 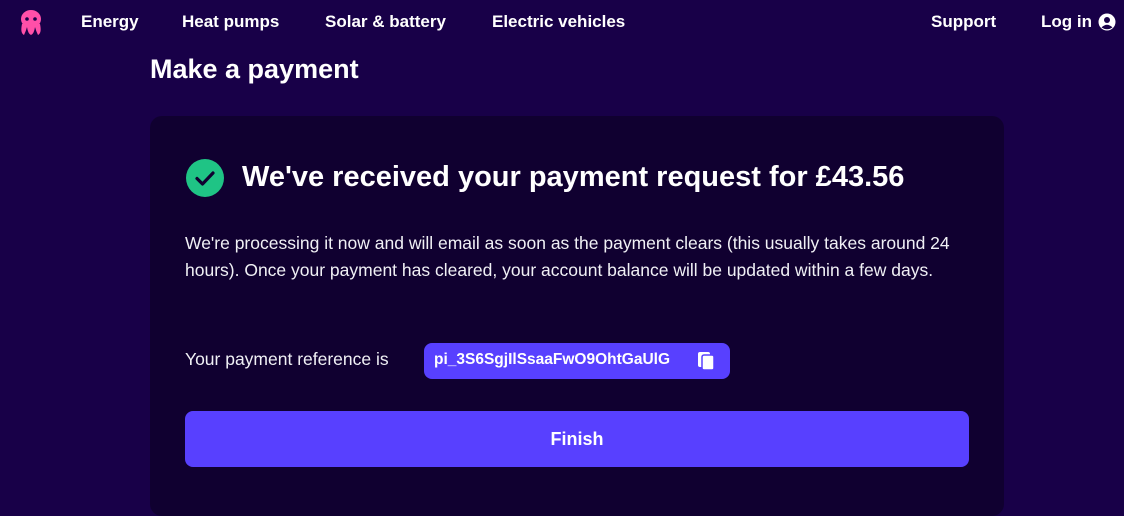 I want to click on payment-reference-pill: pi_3S6SgjIlSsaaFwO9OhtGaUlG, so click(x=577, y=361).